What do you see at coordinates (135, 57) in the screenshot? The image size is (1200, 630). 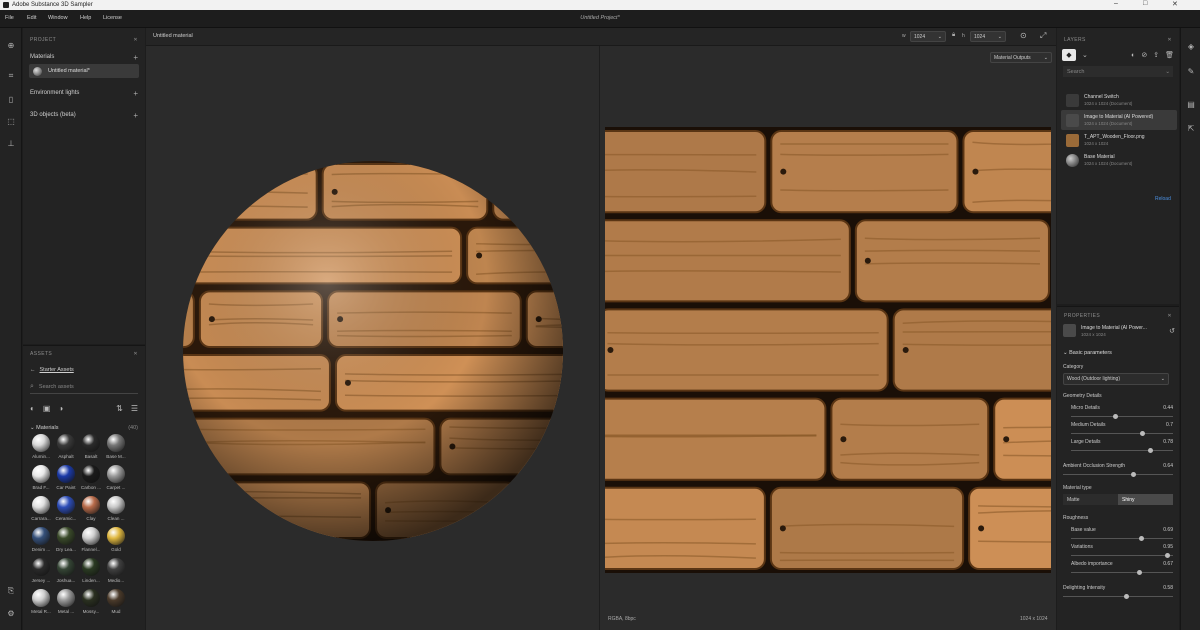 I see `add-material-icon: +` at bounding box center [135, 57].